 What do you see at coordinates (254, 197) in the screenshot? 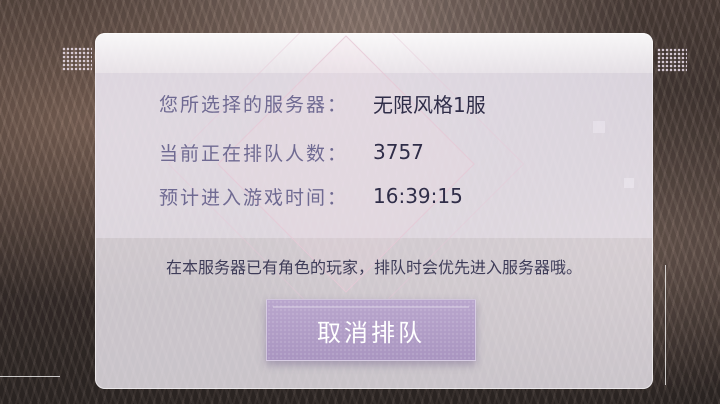
I see `eta-label: 预计进入游戏时间：` at bounding box center [254, 197].